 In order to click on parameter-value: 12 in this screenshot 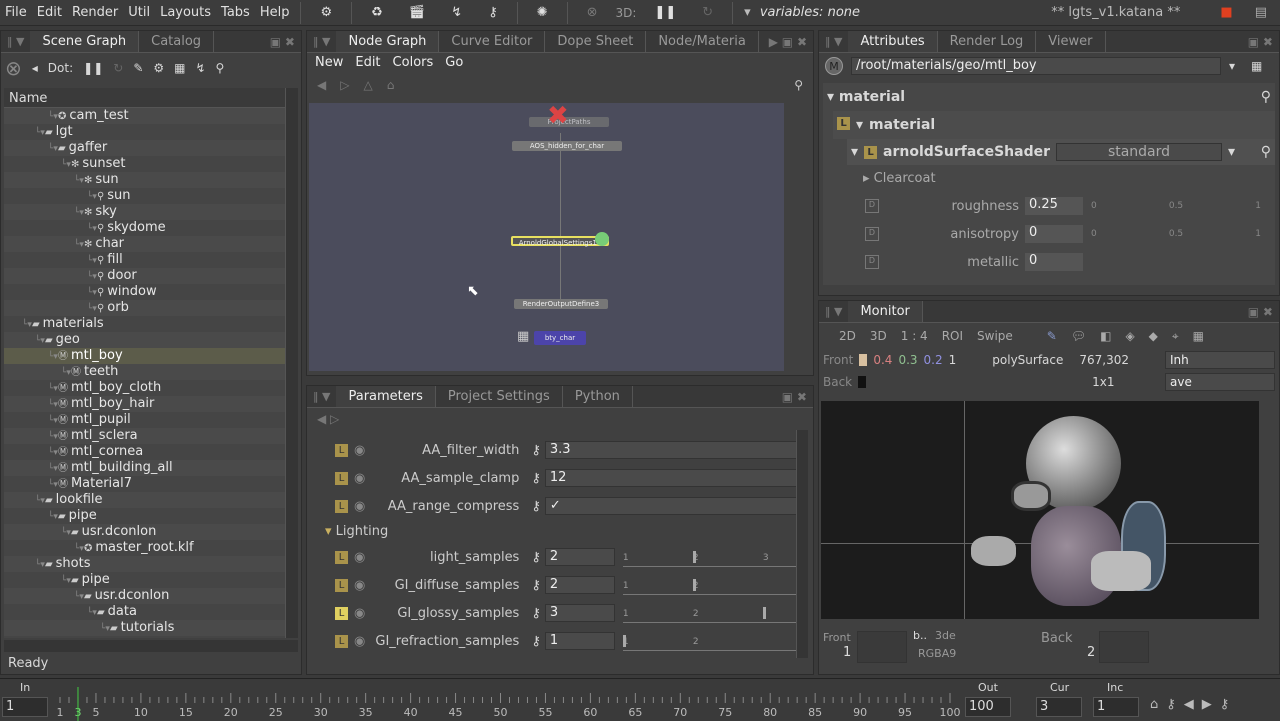, I will do `click(675, 478)`.